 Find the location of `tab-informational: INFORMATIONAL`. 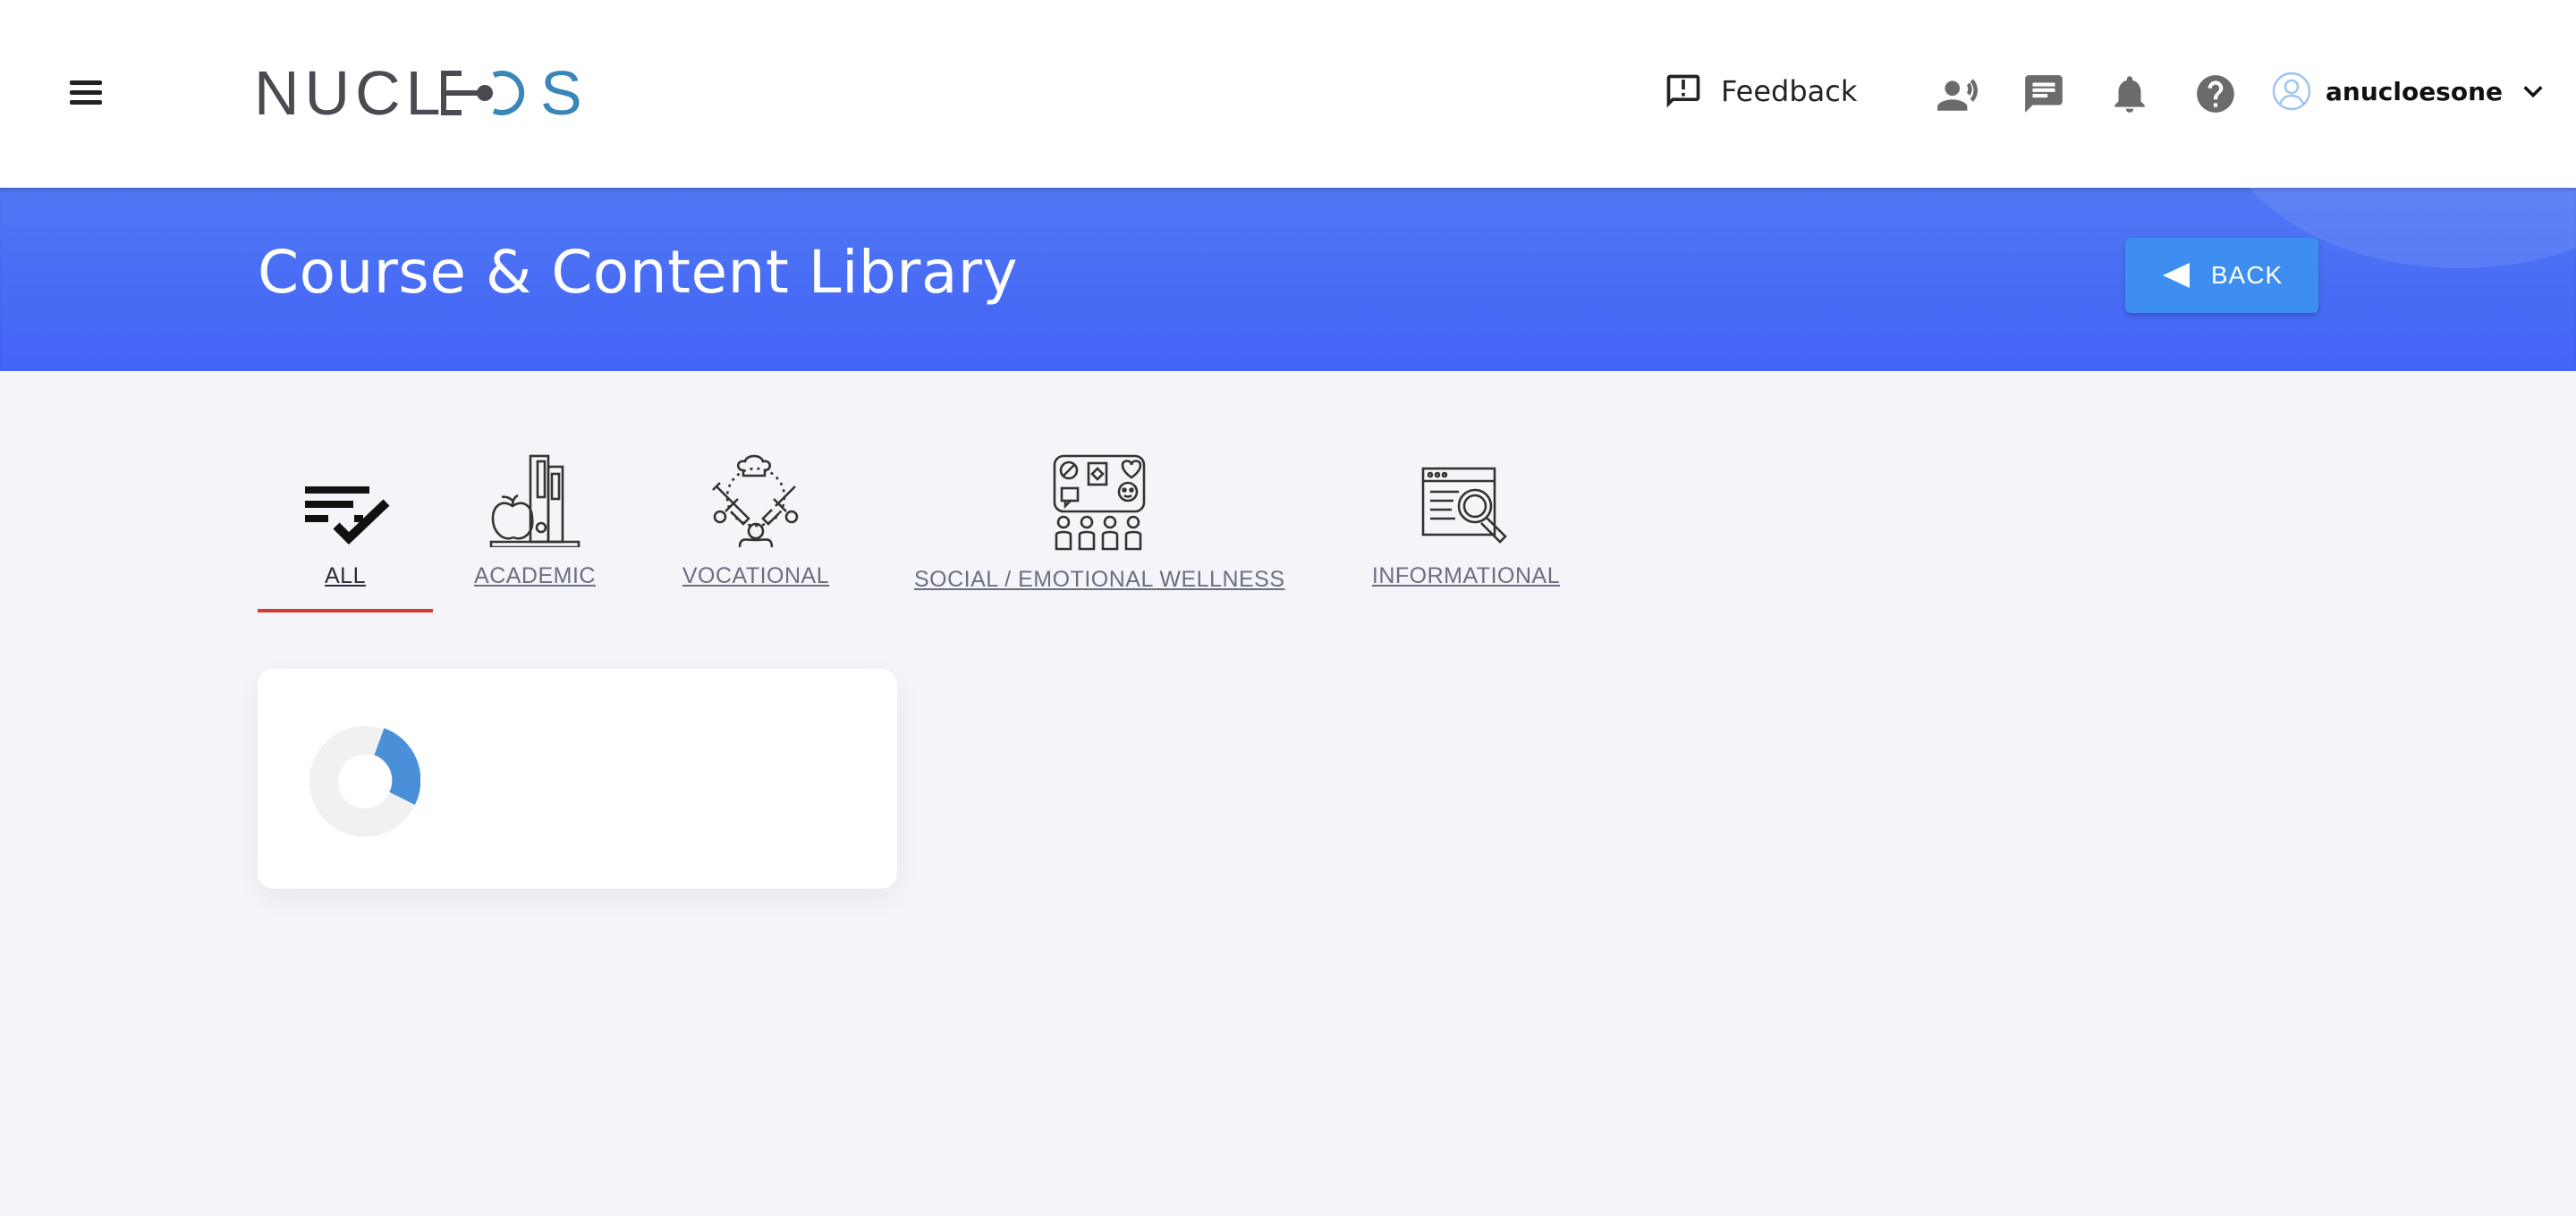

tab-informational: INFORMATIONAL is located at coordinates (1465, 521).